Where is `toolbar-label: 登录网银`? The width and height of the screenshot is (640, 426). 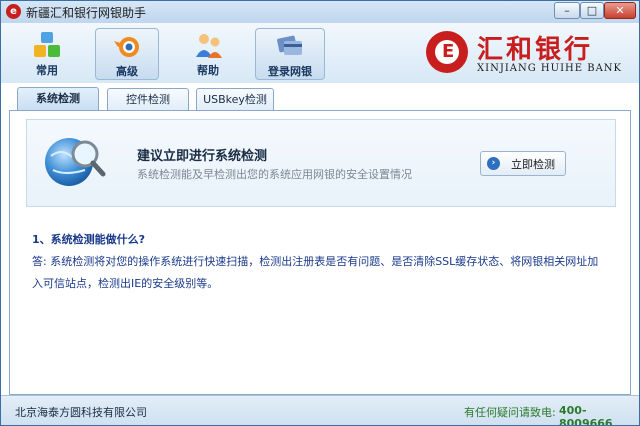
toolbar-label: 登录网银 is located at coordinates (290, 71).